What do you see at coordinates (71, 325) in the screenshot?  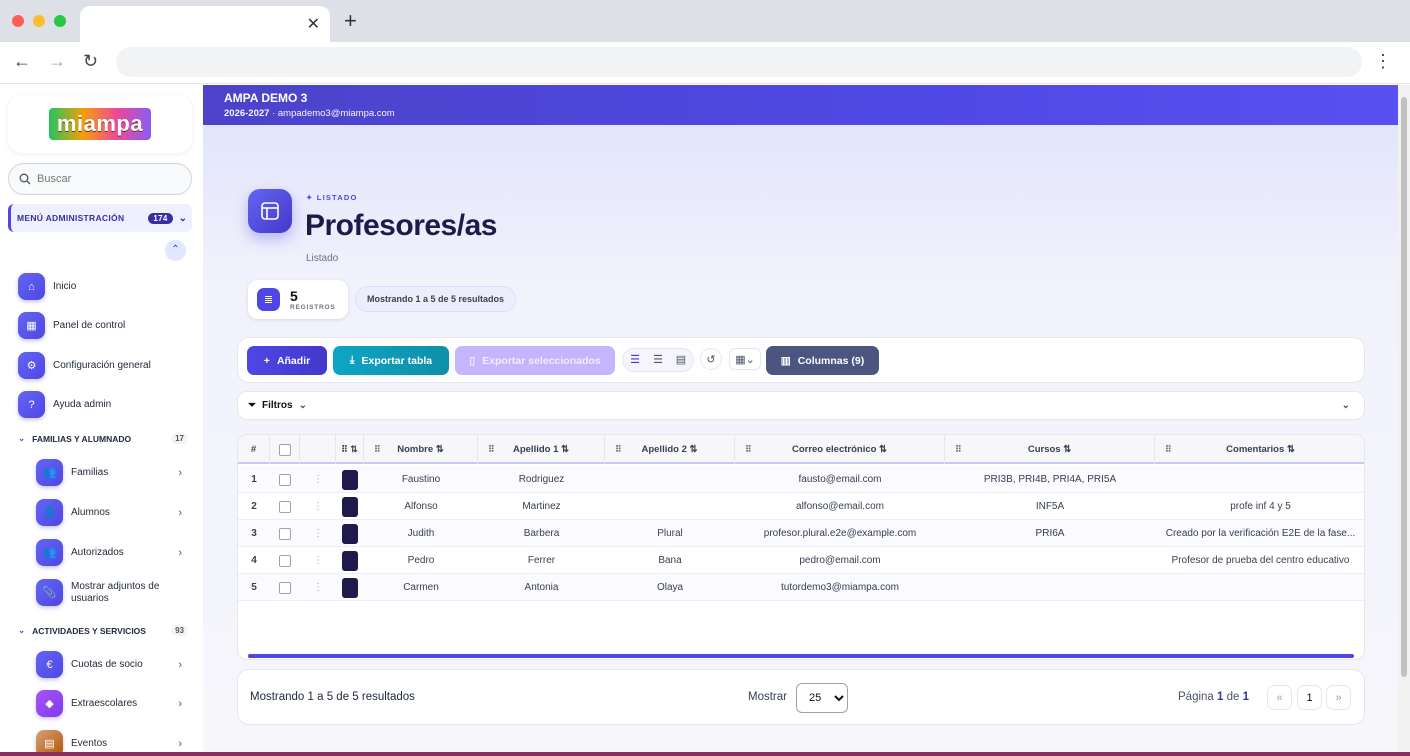 I see `sidebar-item-panel: ▦ Panel de control` at bounding box center [71, 325].